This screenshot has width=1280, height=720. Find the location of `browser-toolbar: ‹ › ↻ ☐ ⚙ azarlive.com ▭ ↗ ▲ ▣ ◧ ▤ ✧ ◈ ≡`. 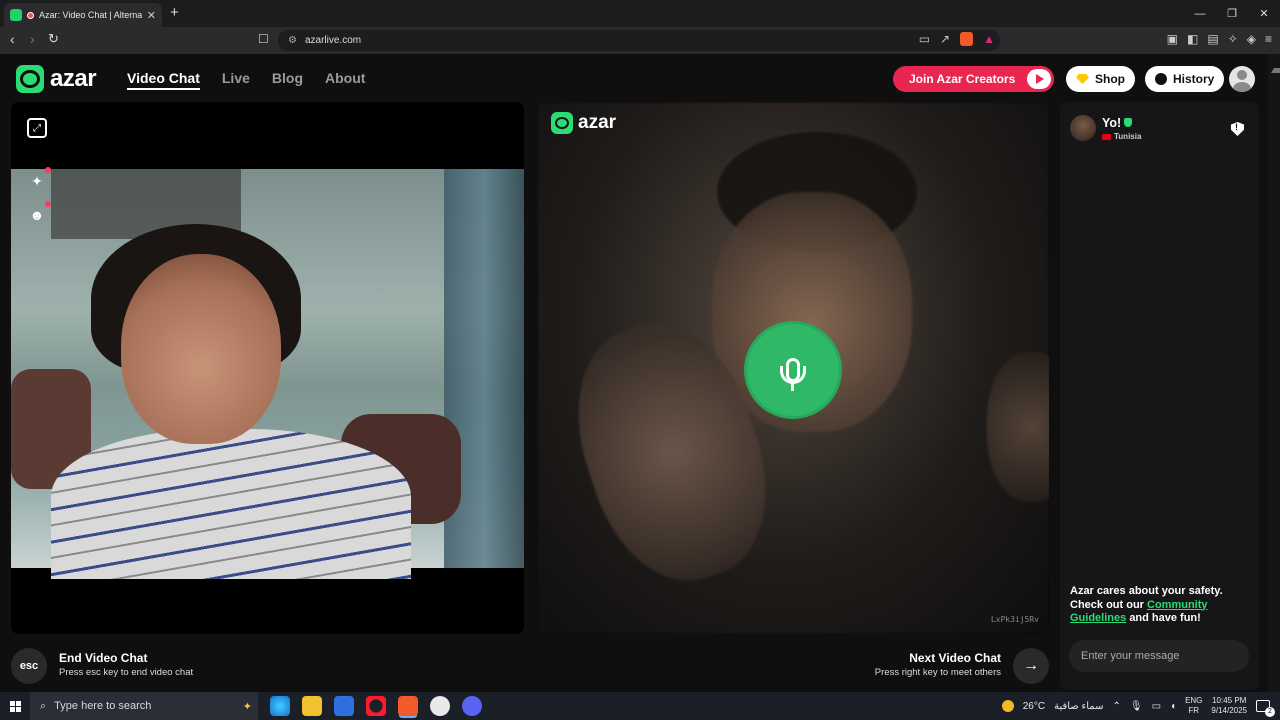

browser-toolbar: ‹ › ↻ ☐ ⚙ azarlive.com ▭ ↗ ▲ ▣ ◧ ▤ ✧ ◈ ≡ is located at coordinates (640, 40).